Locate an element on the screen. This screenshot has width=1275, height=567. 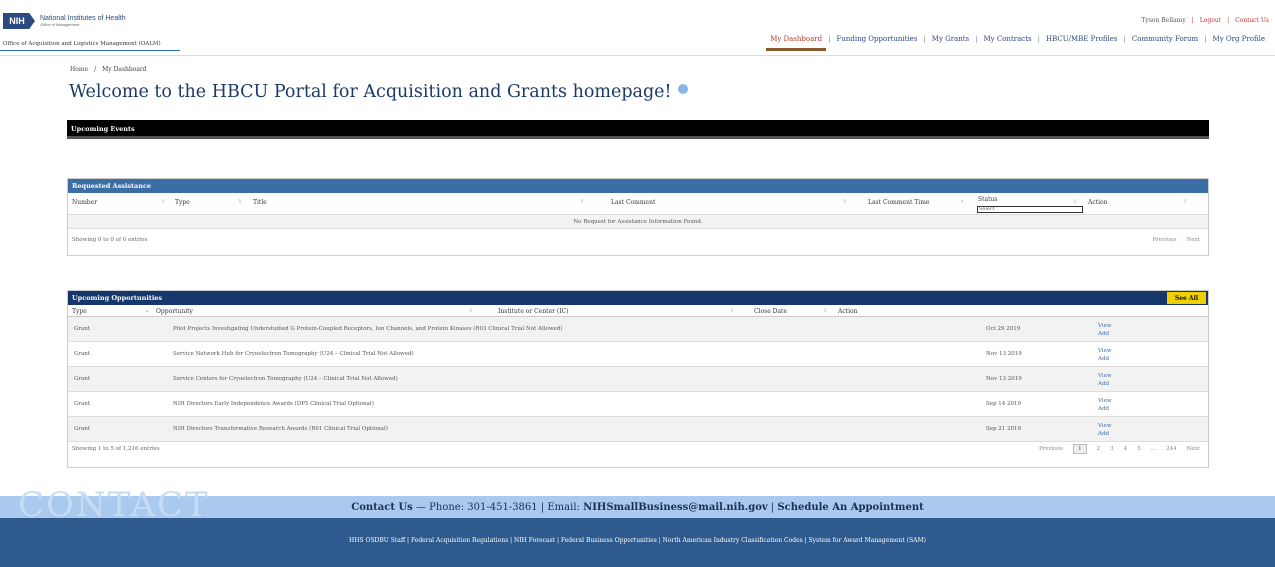
office-underline is located at coordinates (90, 50).